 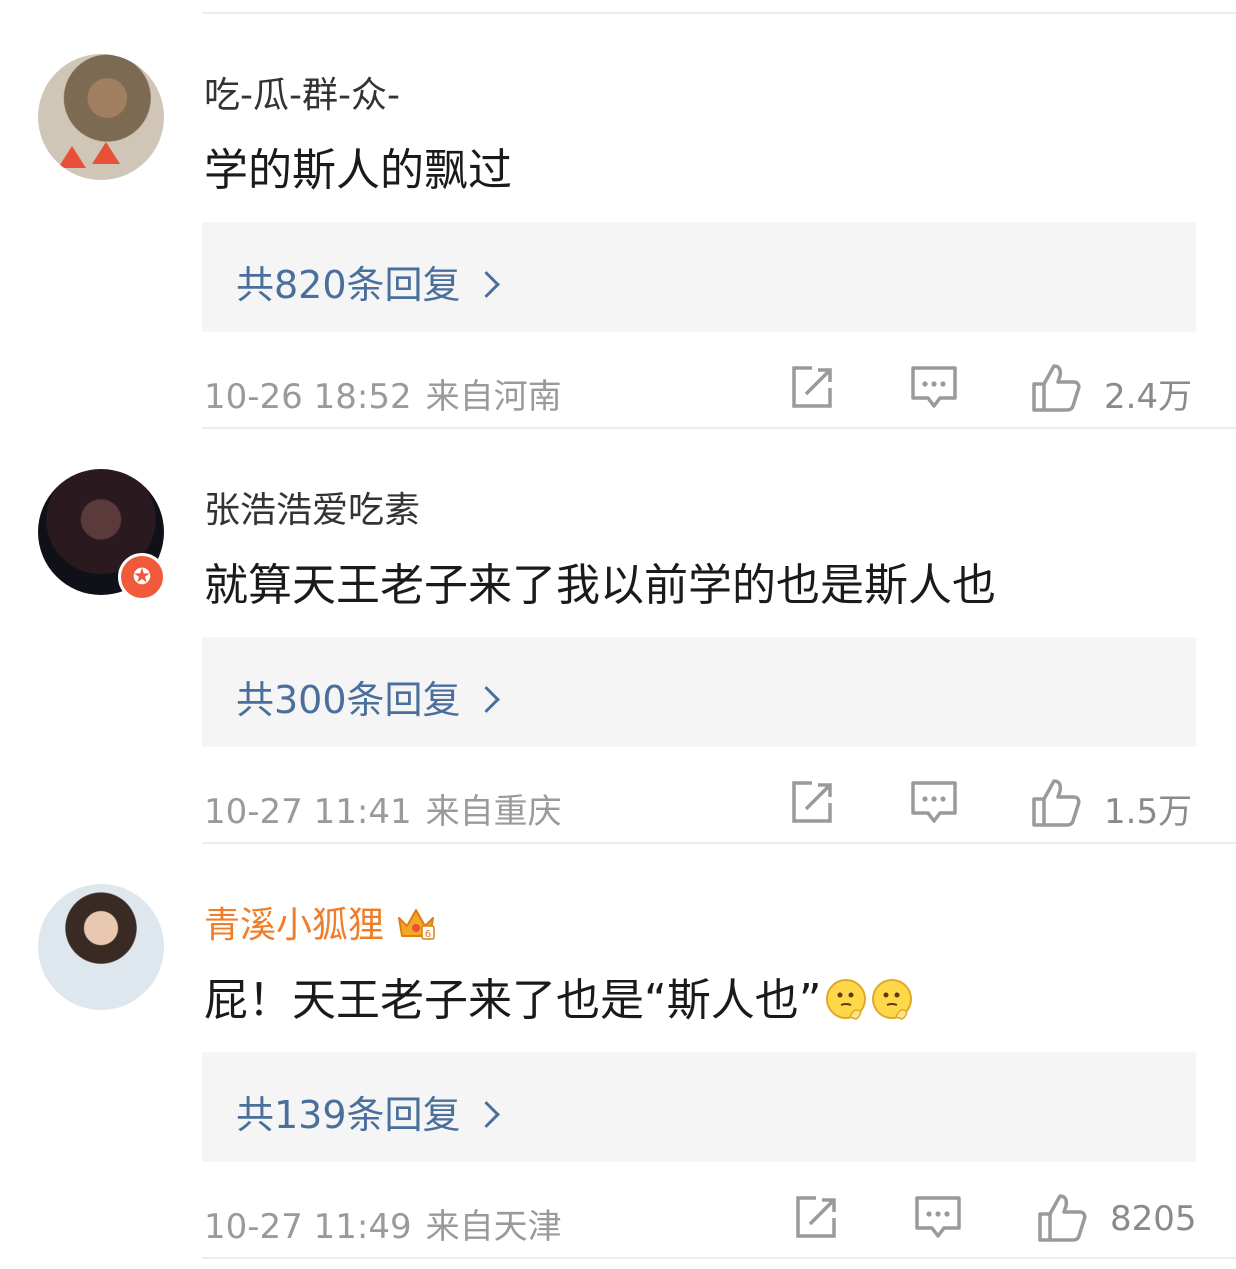 What do you see at coordinates (348, 1115) in the screenshot?
I see `replies-label: 共139条回复` at bounding box center [348, 1115].